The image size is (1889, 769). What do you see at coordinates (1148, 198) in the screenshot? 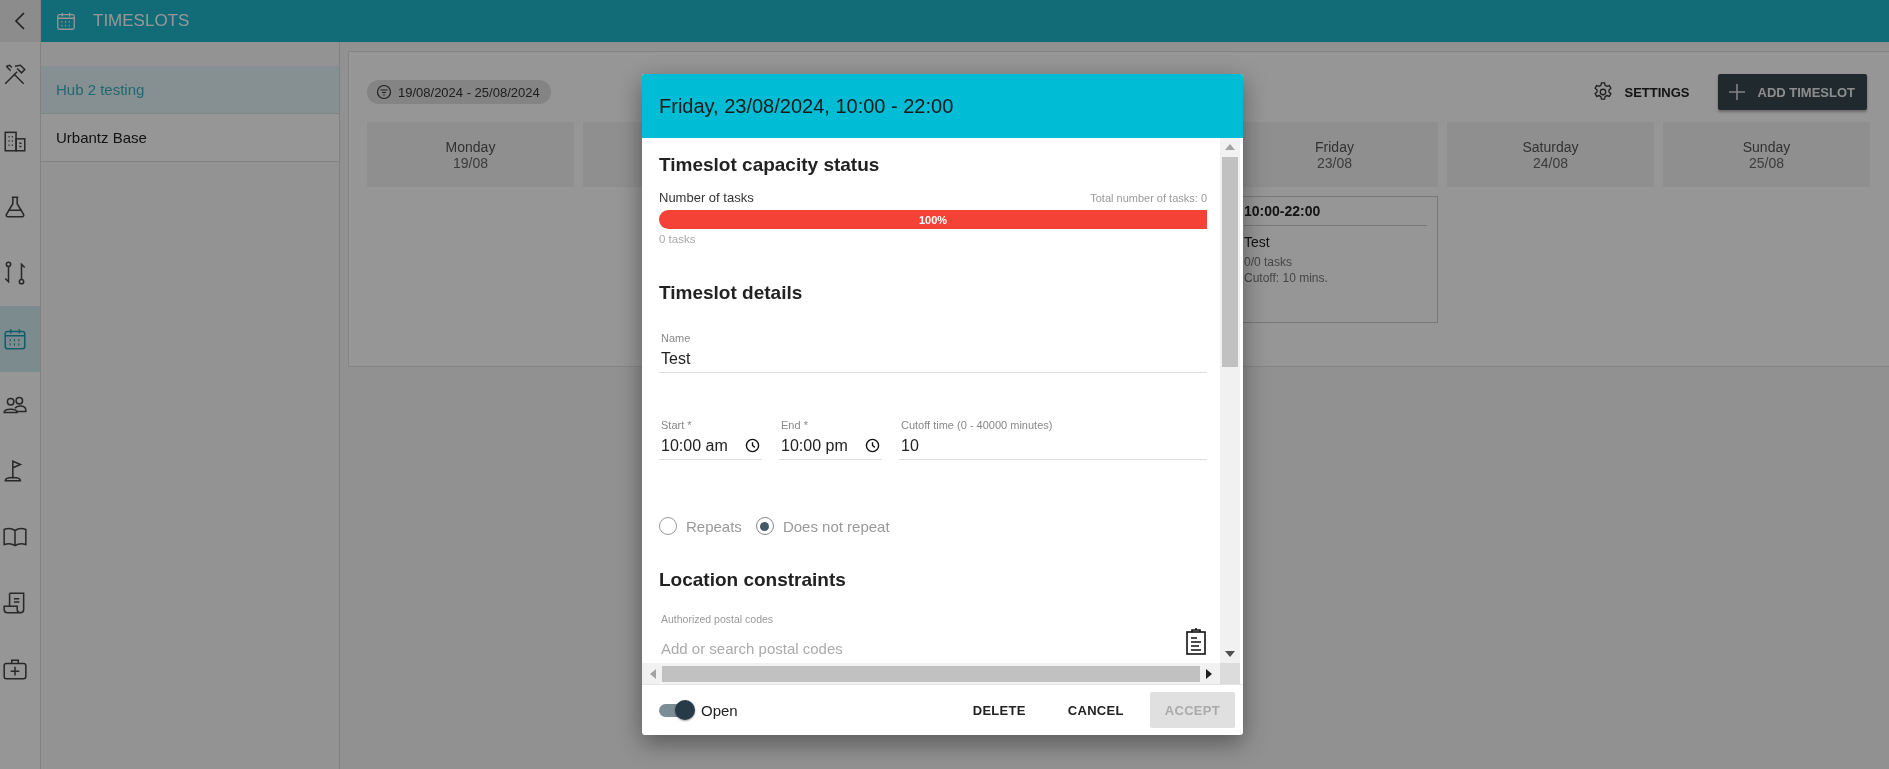
I see `capacity-total: Total number of tasks: 0` at bounding box center [1148, 198].